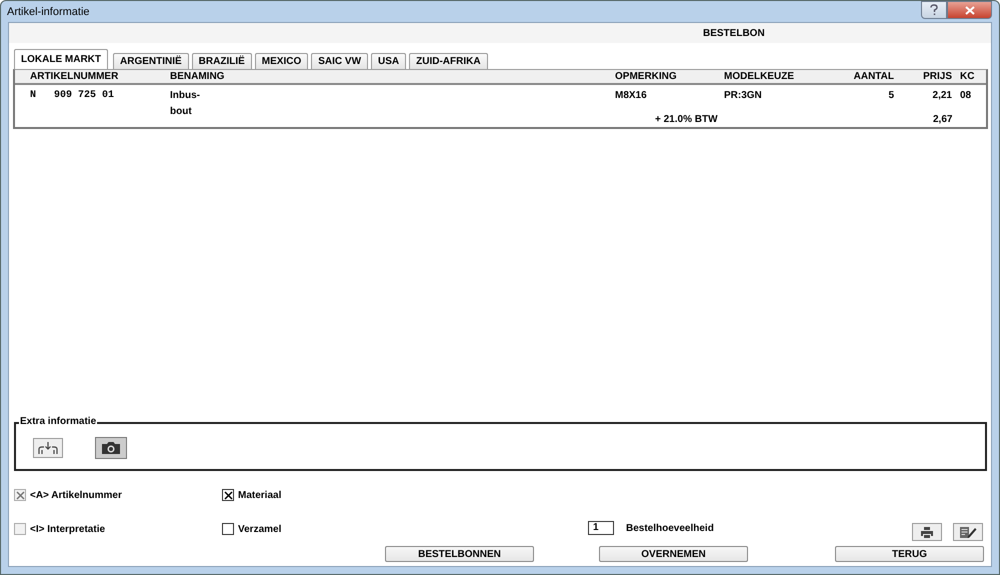 Image resolution: width=1000 pixels, height=575 pixels. I want to click on note-pencil-icon, so click(968, 532).